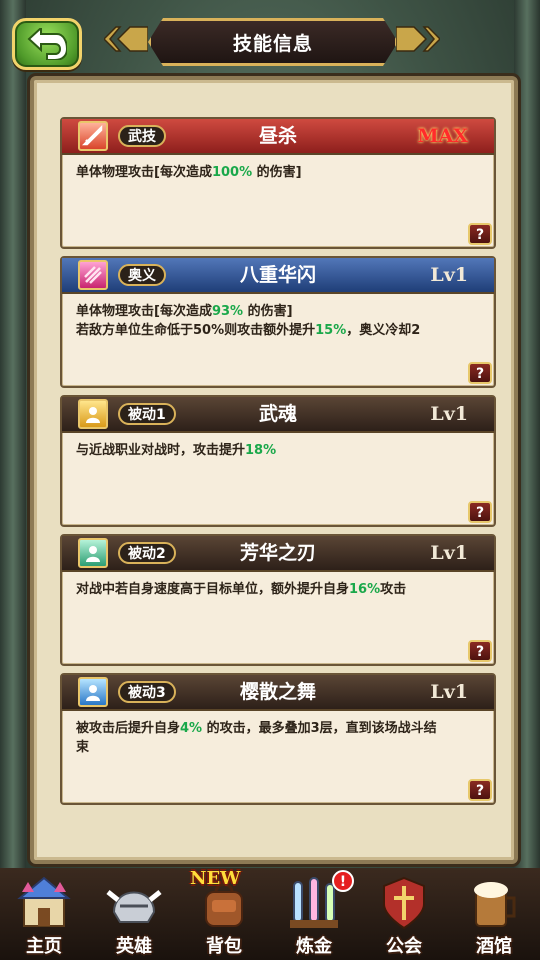 Image resolution: width=540 pixels, height=960 pixels. Describe the element at coordinates (215, 878) in the screenshot. I see `new-badge: NEW` at that location.